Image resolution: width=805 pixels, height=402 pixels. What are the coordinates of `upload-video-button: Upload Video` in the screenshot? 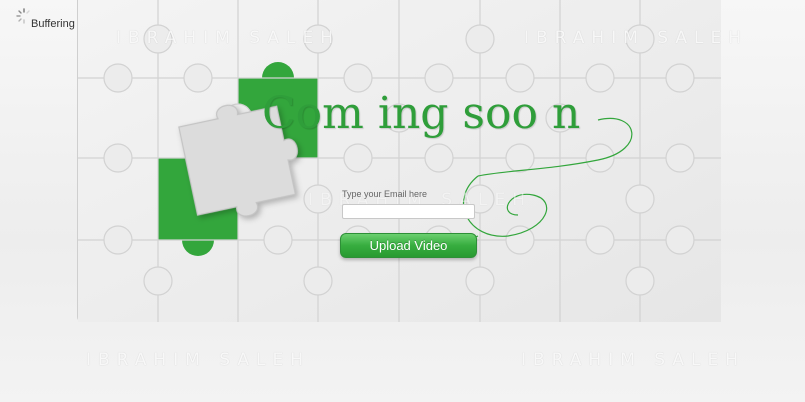 It's located at (408, 245).